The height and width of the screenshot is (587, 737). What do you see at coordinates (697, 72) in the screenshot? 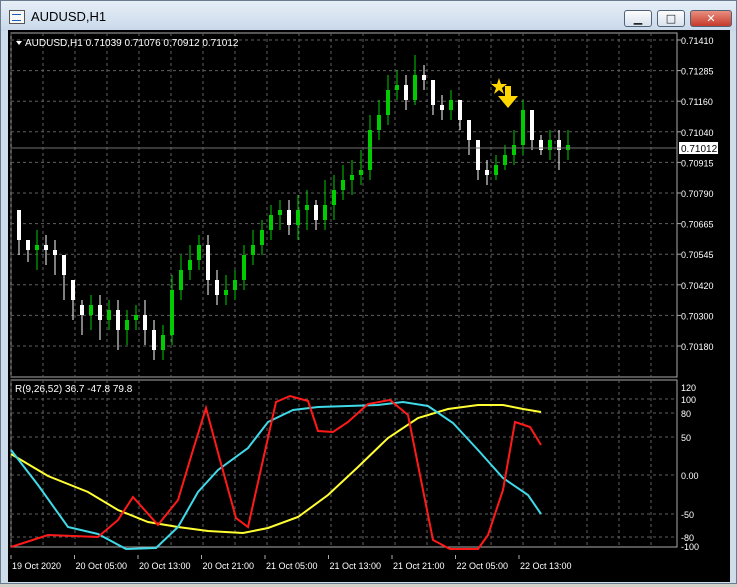
I see `price-tick-label: 0.71285` at bounding box center [697, 72].